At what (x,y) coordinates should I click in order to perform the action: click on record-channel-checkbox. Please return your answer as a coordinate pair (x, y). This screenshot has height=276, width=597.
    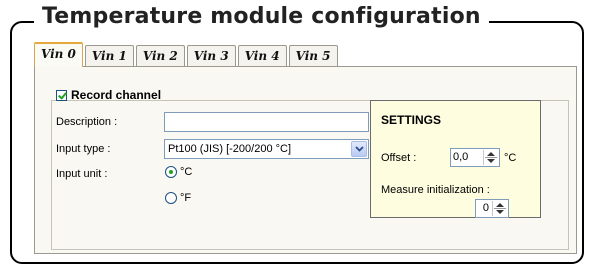
    Looking at the image, I should click on (61, 95).